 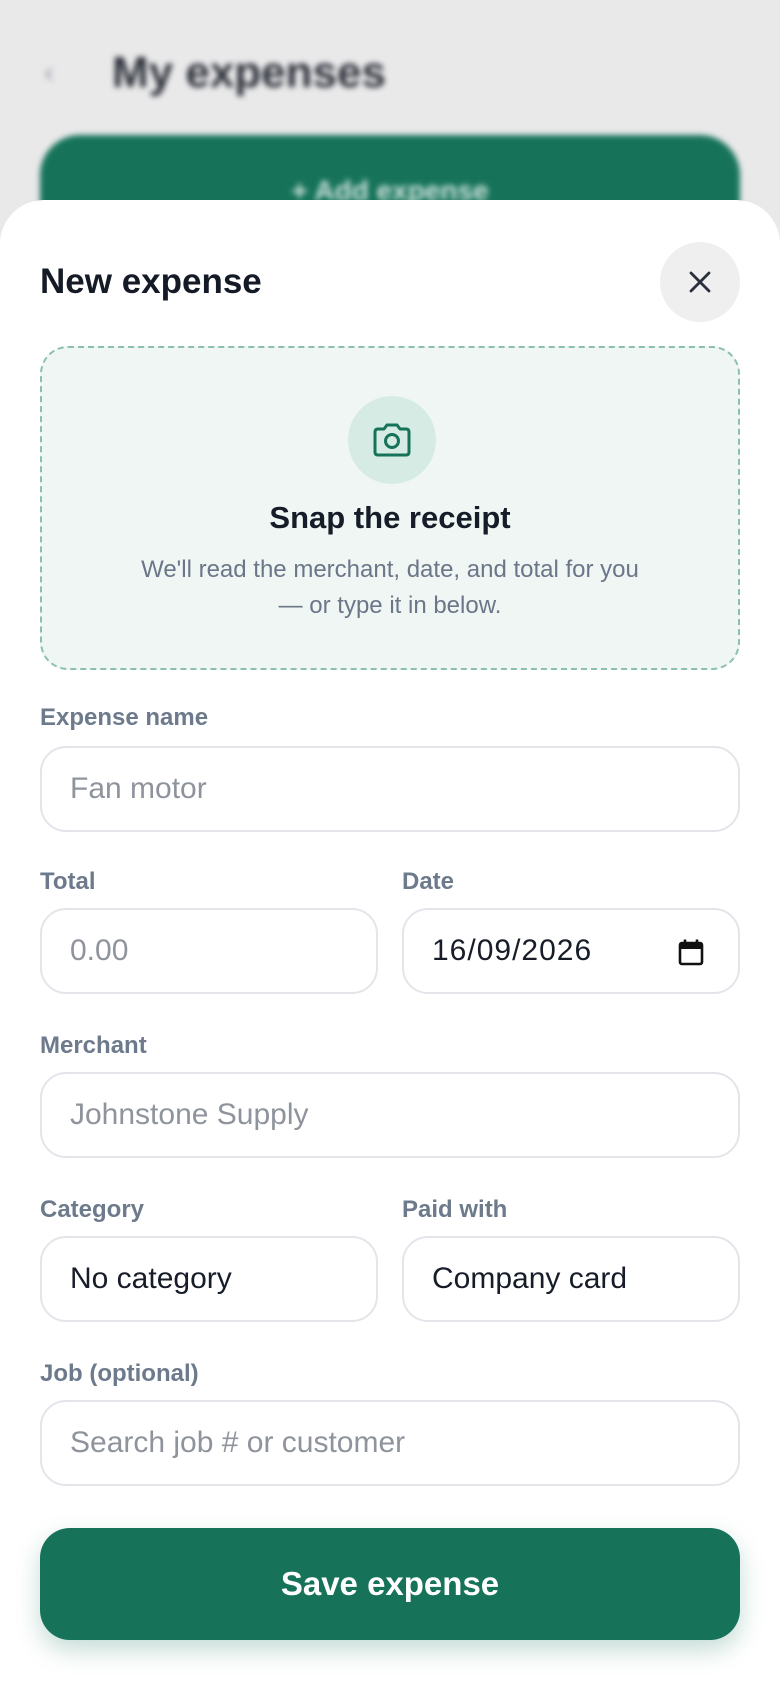 What do you see at coordinates (530, 1278) in the screenshot?
I see `paid-with-value: Company card` at bounding box center [530, 1278].